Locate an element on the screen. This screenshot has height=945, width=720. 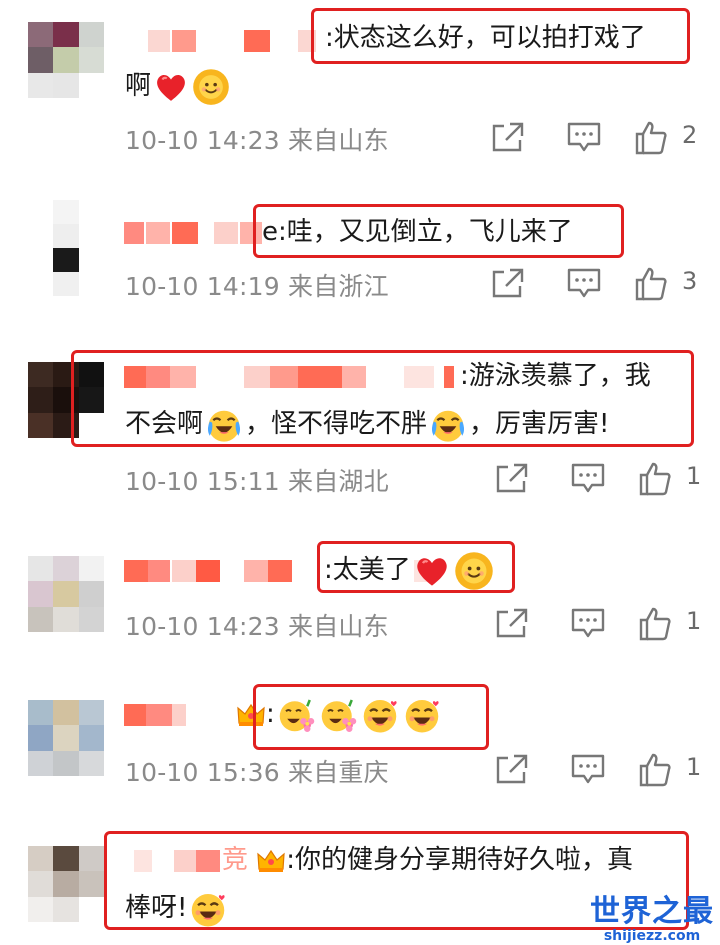
comment-meta: 10-10 15:36 来自重庆 is located at coordinates (257, 771).